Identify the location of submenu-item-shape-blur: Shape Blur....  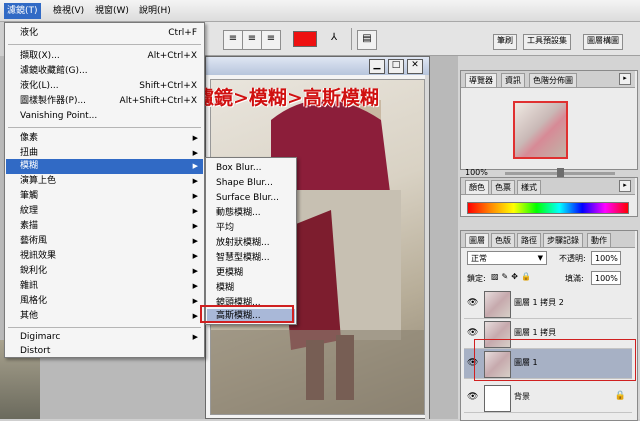
(251, 183).